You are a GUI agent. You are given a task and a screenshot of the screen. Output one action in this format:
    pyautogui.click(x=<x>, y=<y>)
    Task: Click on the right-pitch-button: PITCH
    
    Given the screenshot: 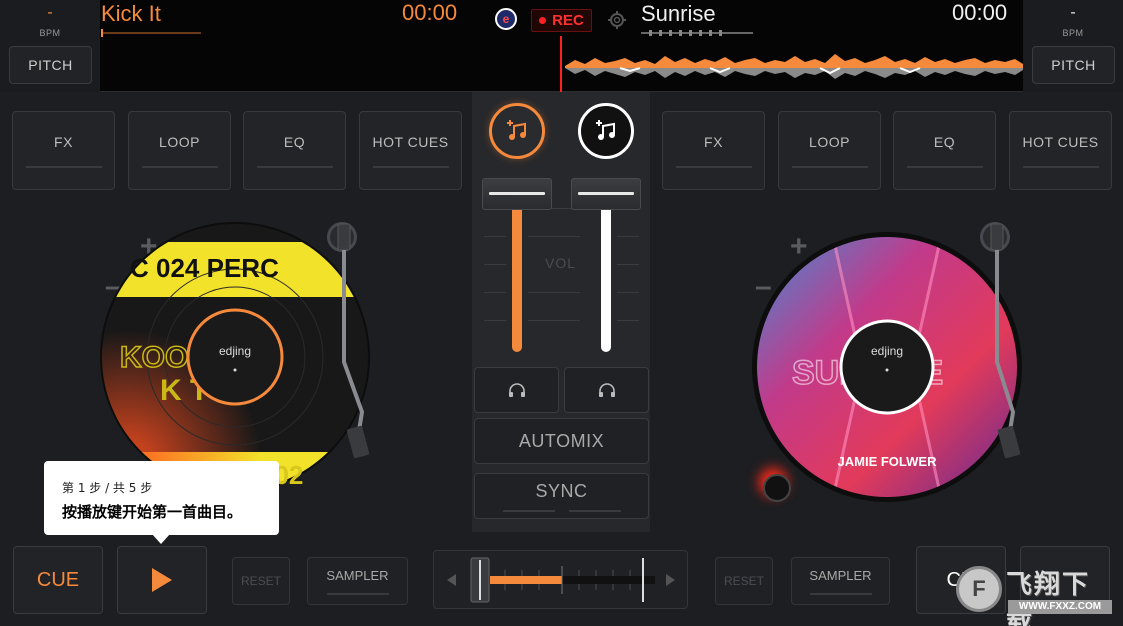 What is the action you would take?
    pyautogui.click(x=1073, y=65)
    